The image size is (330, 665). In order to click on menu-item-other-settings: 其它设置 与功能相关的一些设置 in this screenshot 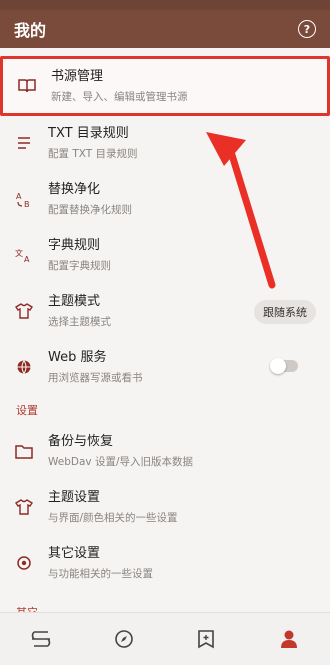, I will do `click(165, 563)`.